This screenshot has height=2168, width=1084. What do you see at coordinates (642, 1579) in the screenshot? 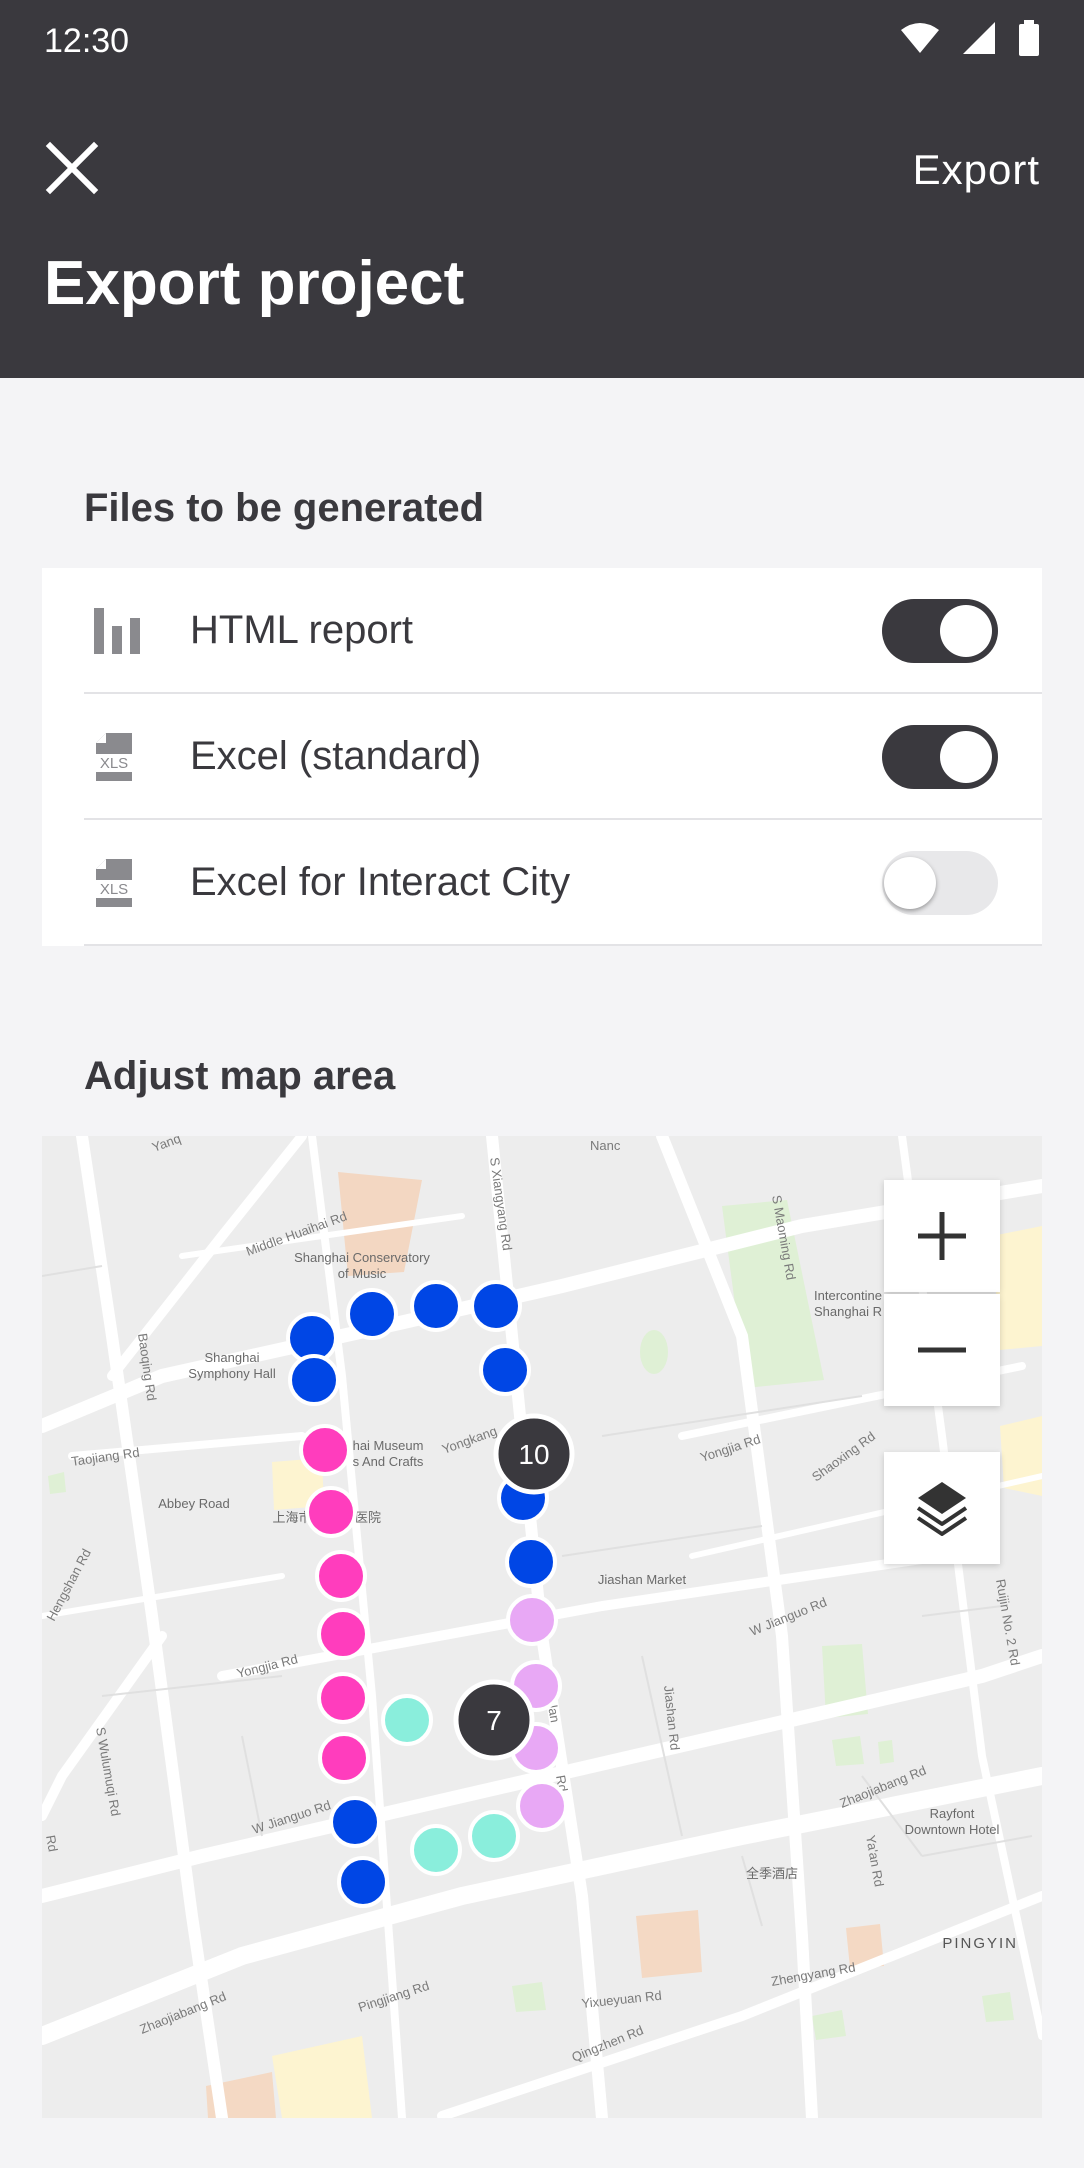
I see `label-jiashan: Jiashan Market` at bounding box center [642, 1579].